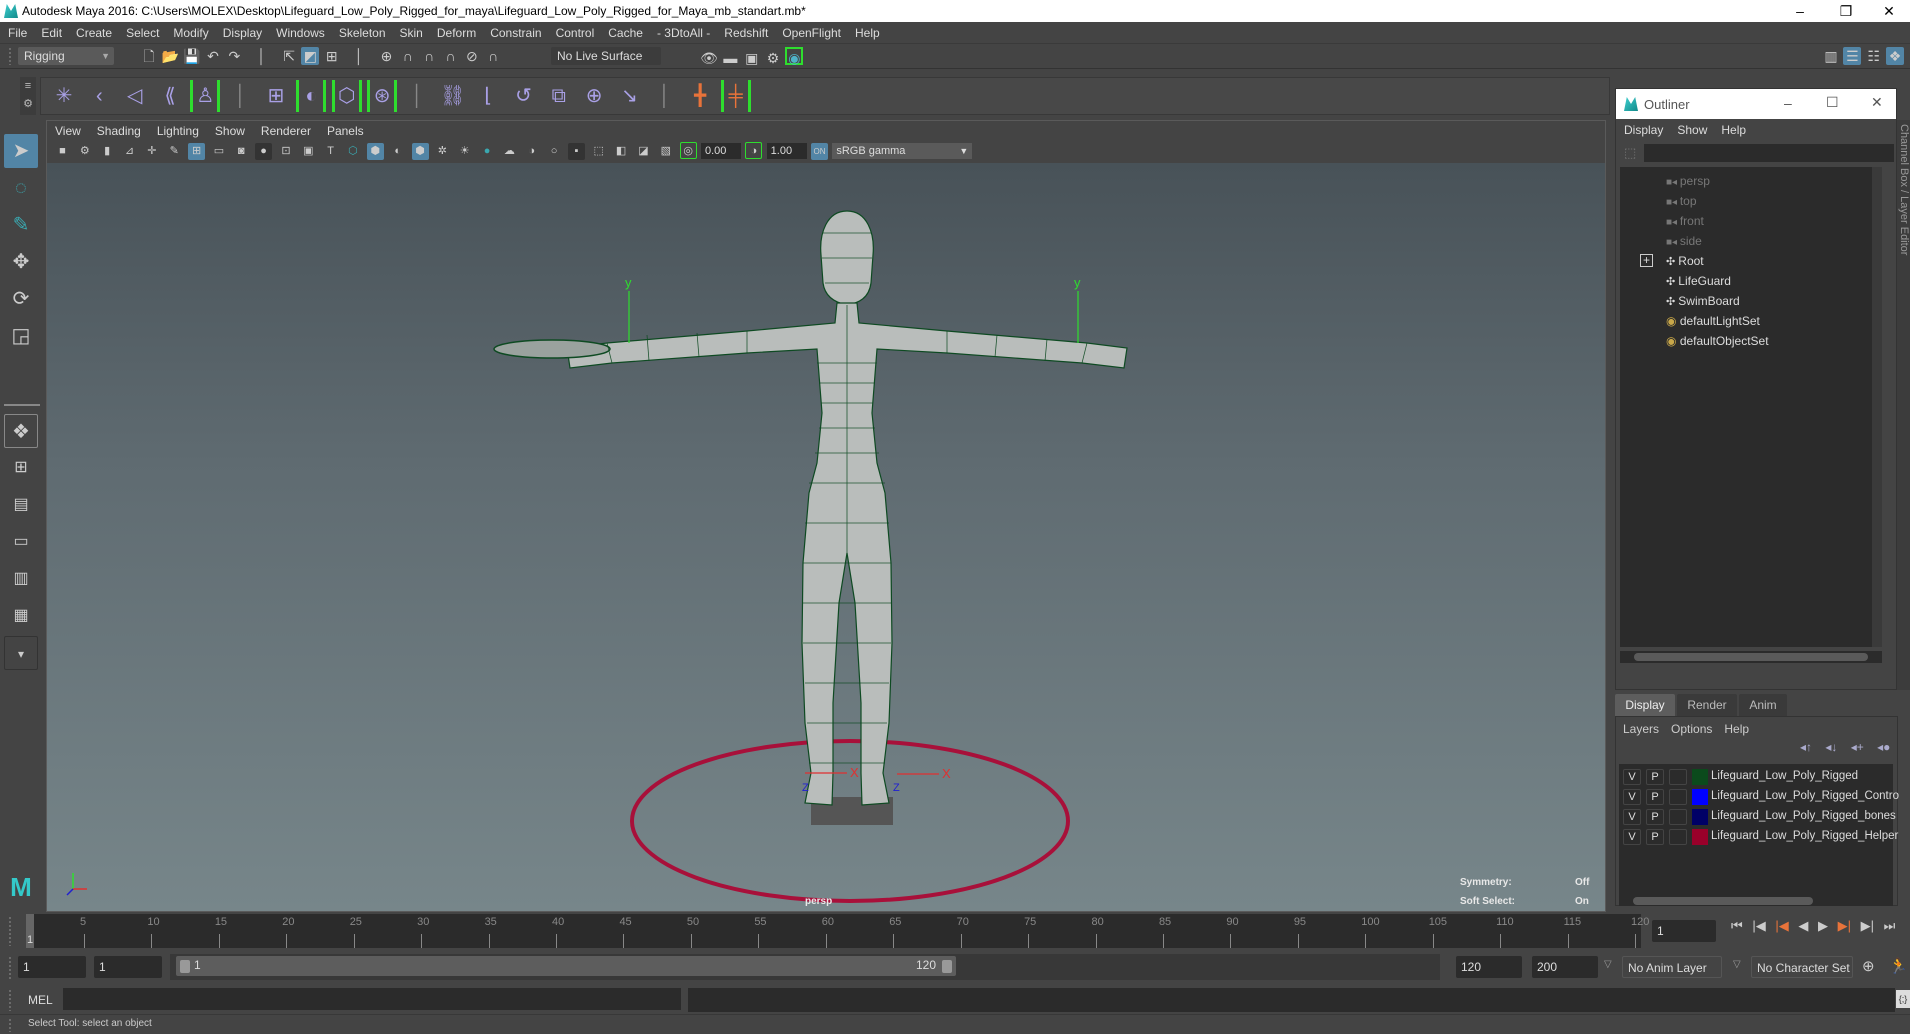 This screenshot has width=1910, height=1034. Describe the element at coordinates (1867, 925) in the screenshot. I see `step-forward-frame-icon: ▶|` at that location.